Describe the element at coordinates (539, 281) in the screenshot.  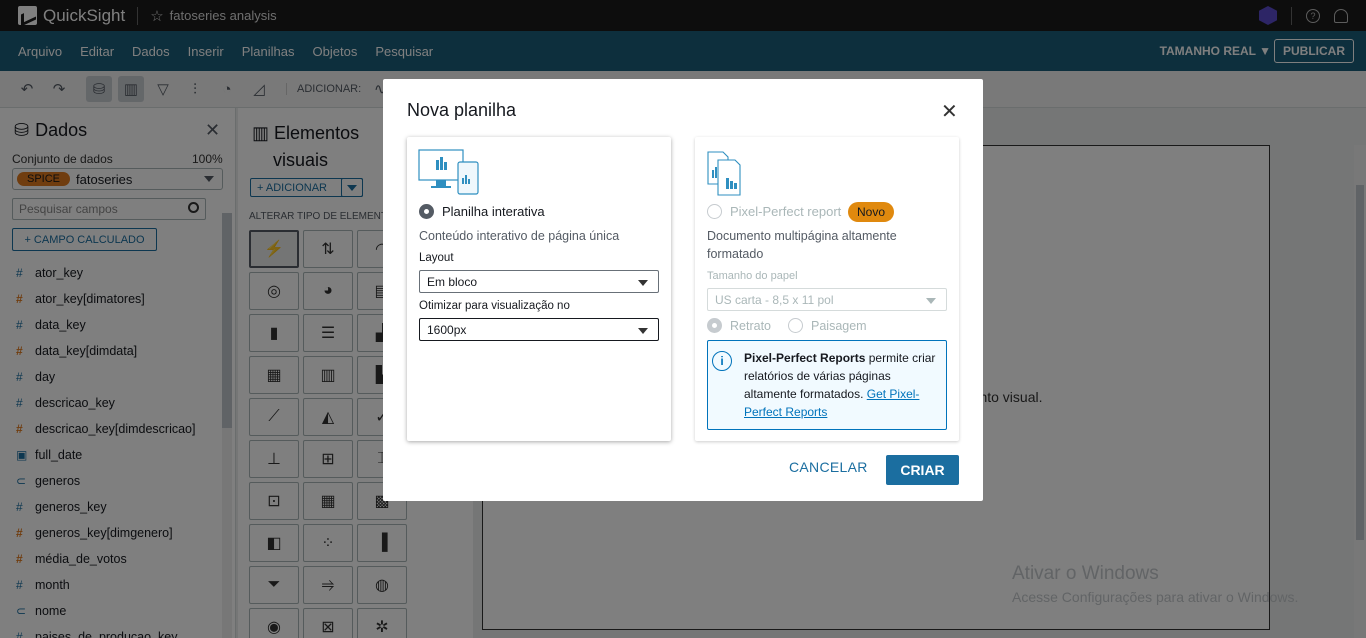
I see `layout-select: Em bloco` at that location.